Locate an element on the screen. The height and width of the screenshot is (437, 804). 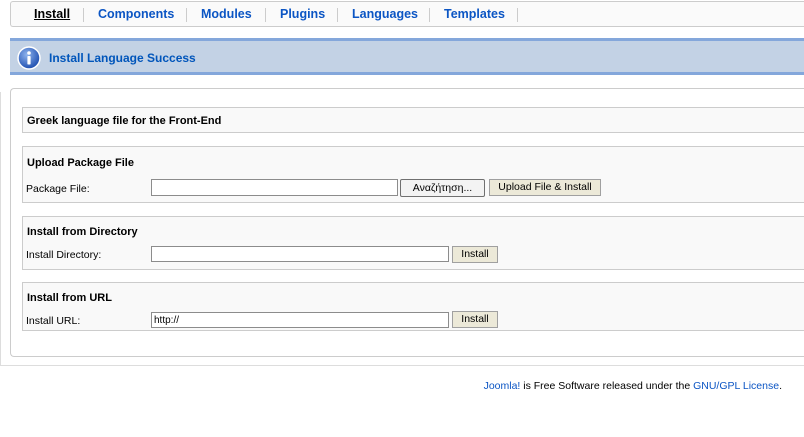
tab-modules: Modules is located at coordinates (226, 14).